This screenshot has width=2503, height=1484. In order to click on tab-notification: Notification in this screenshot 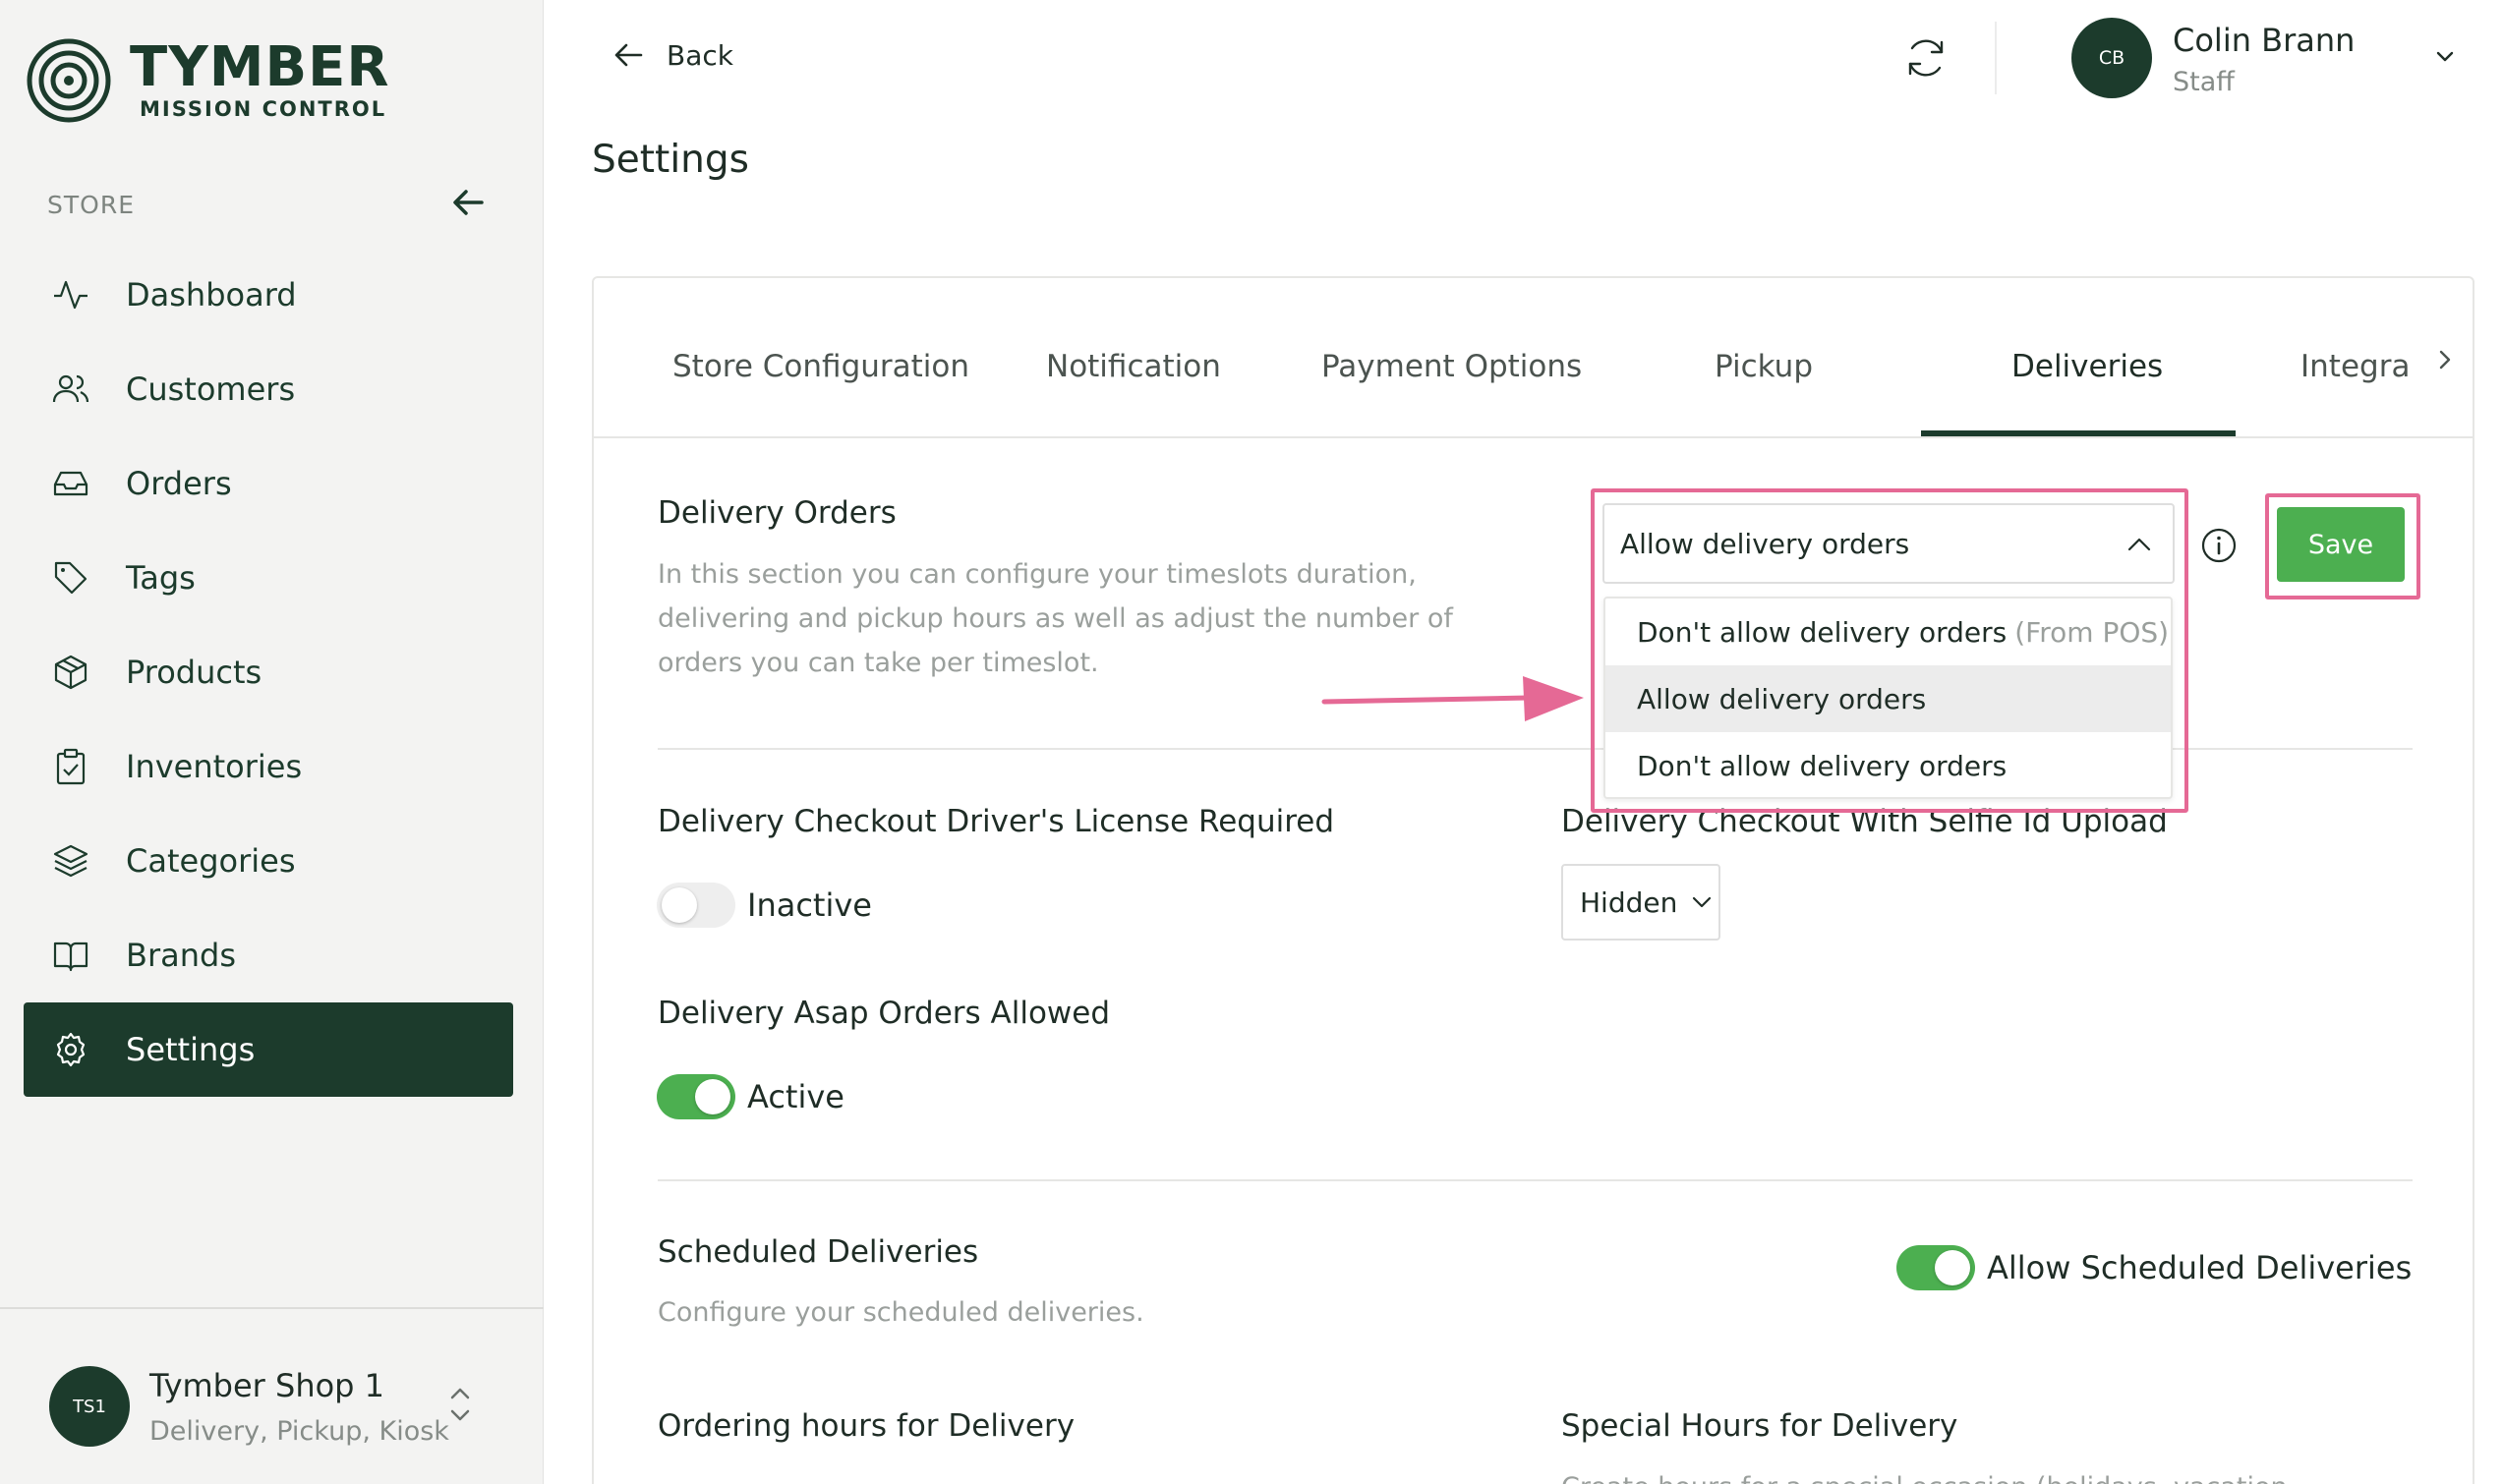, I will do `click(1133, 366)`.